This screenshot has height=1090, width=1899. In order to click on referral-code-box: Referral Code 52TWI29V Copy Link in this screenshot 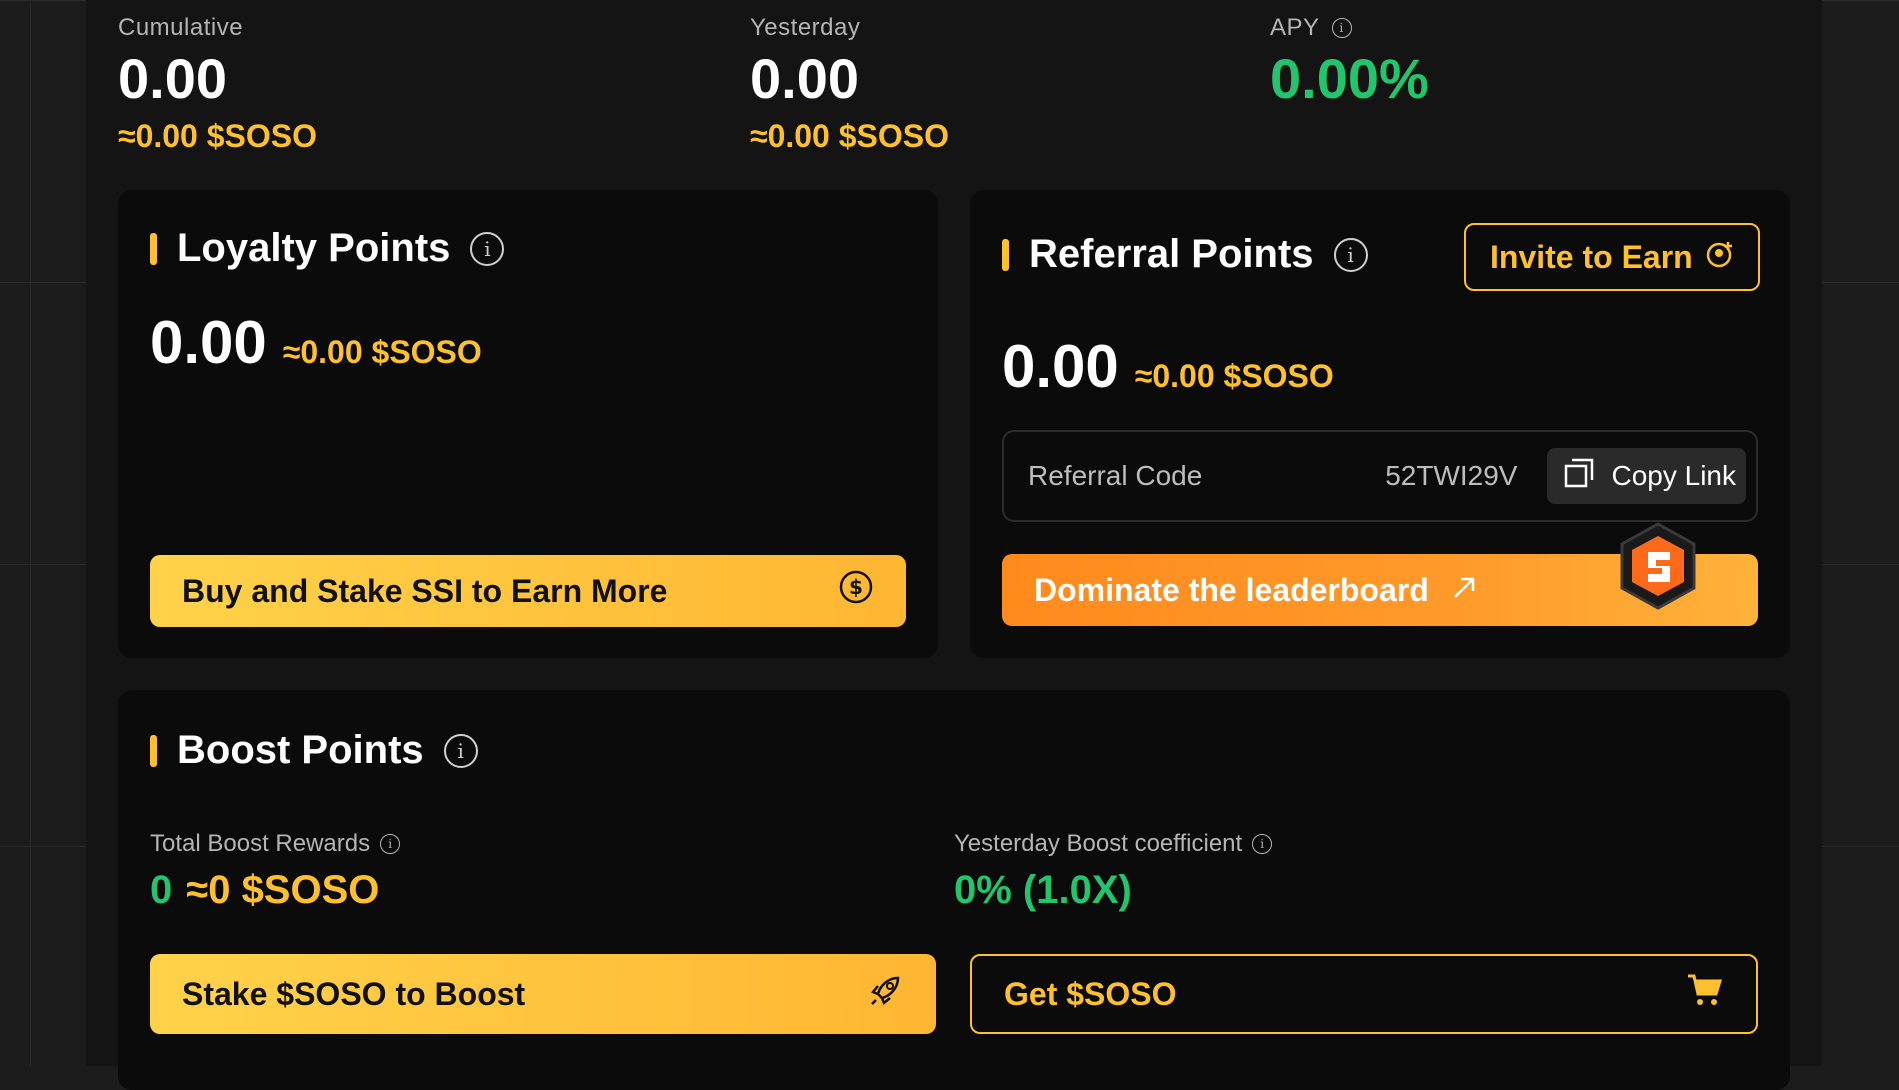, I will do `click(1380, 476)`.